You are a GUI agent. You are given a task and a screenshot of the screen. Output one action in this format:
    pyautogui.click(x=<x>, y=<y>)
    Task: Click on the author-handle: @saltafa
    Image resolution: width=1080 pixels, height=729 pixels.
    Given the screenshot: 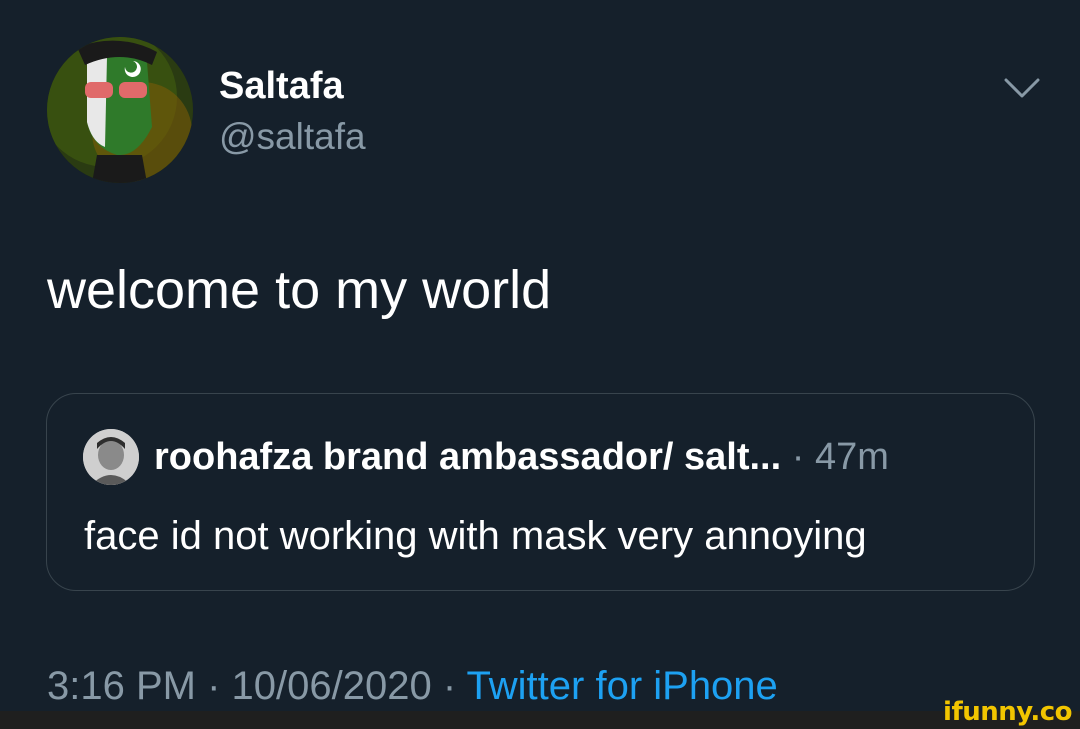 What is the action you would take?
    pyautogui.click(x=292, y=137)
    